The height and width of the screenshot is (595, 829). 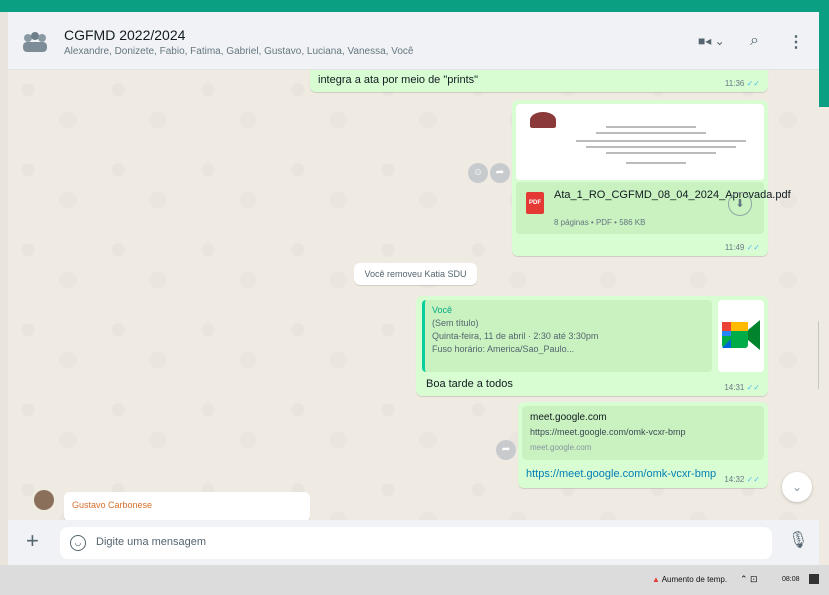 What do you see at coordinates (621, 474) in the screenshot?
I see `message-link: https://meet.google.com/omk-vcxr-bmp` at bounding box center [621, 474].